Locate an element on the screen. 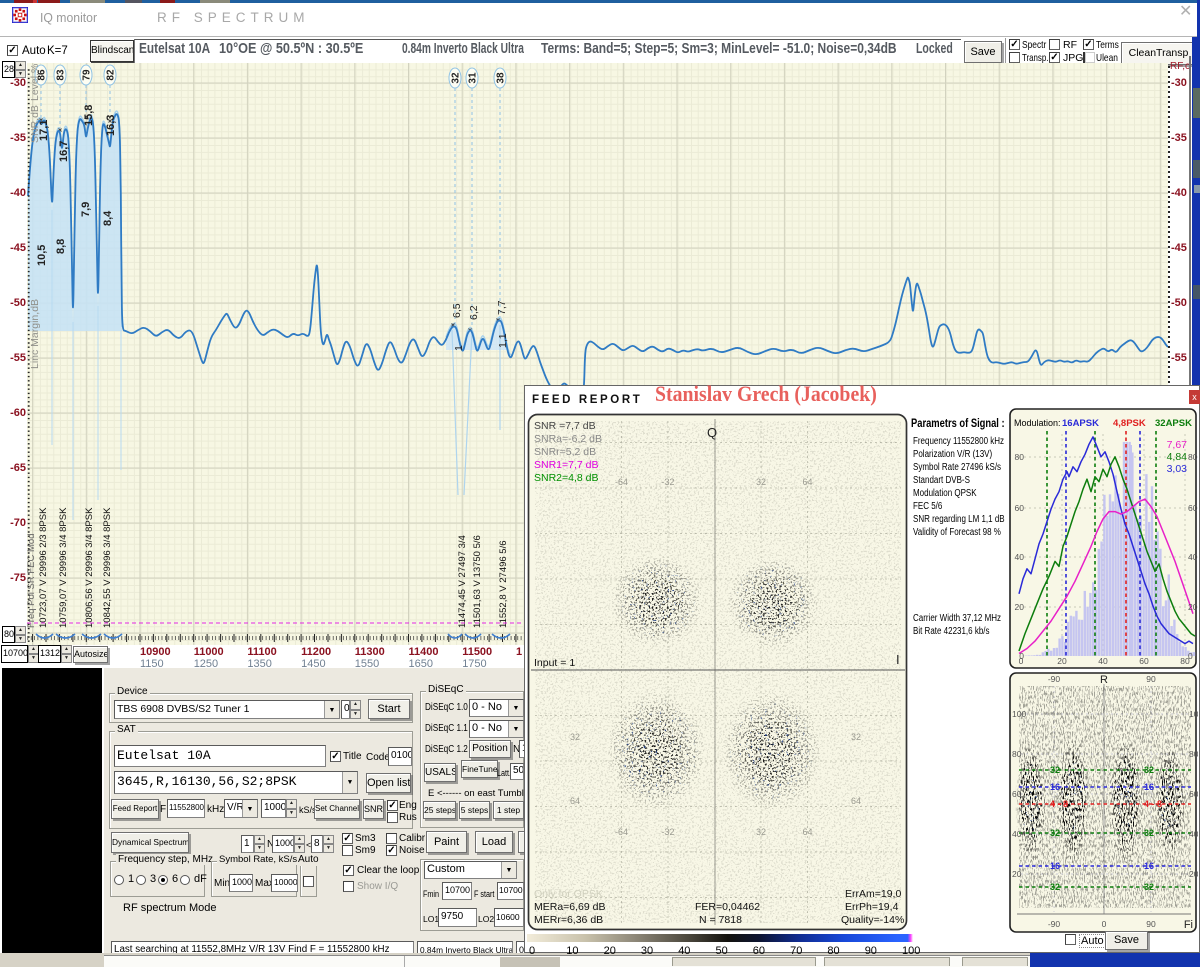 This screenshot has height=967, width=1200. svg-text: SNR =7,7 dB is located at coordinates (565, 426).